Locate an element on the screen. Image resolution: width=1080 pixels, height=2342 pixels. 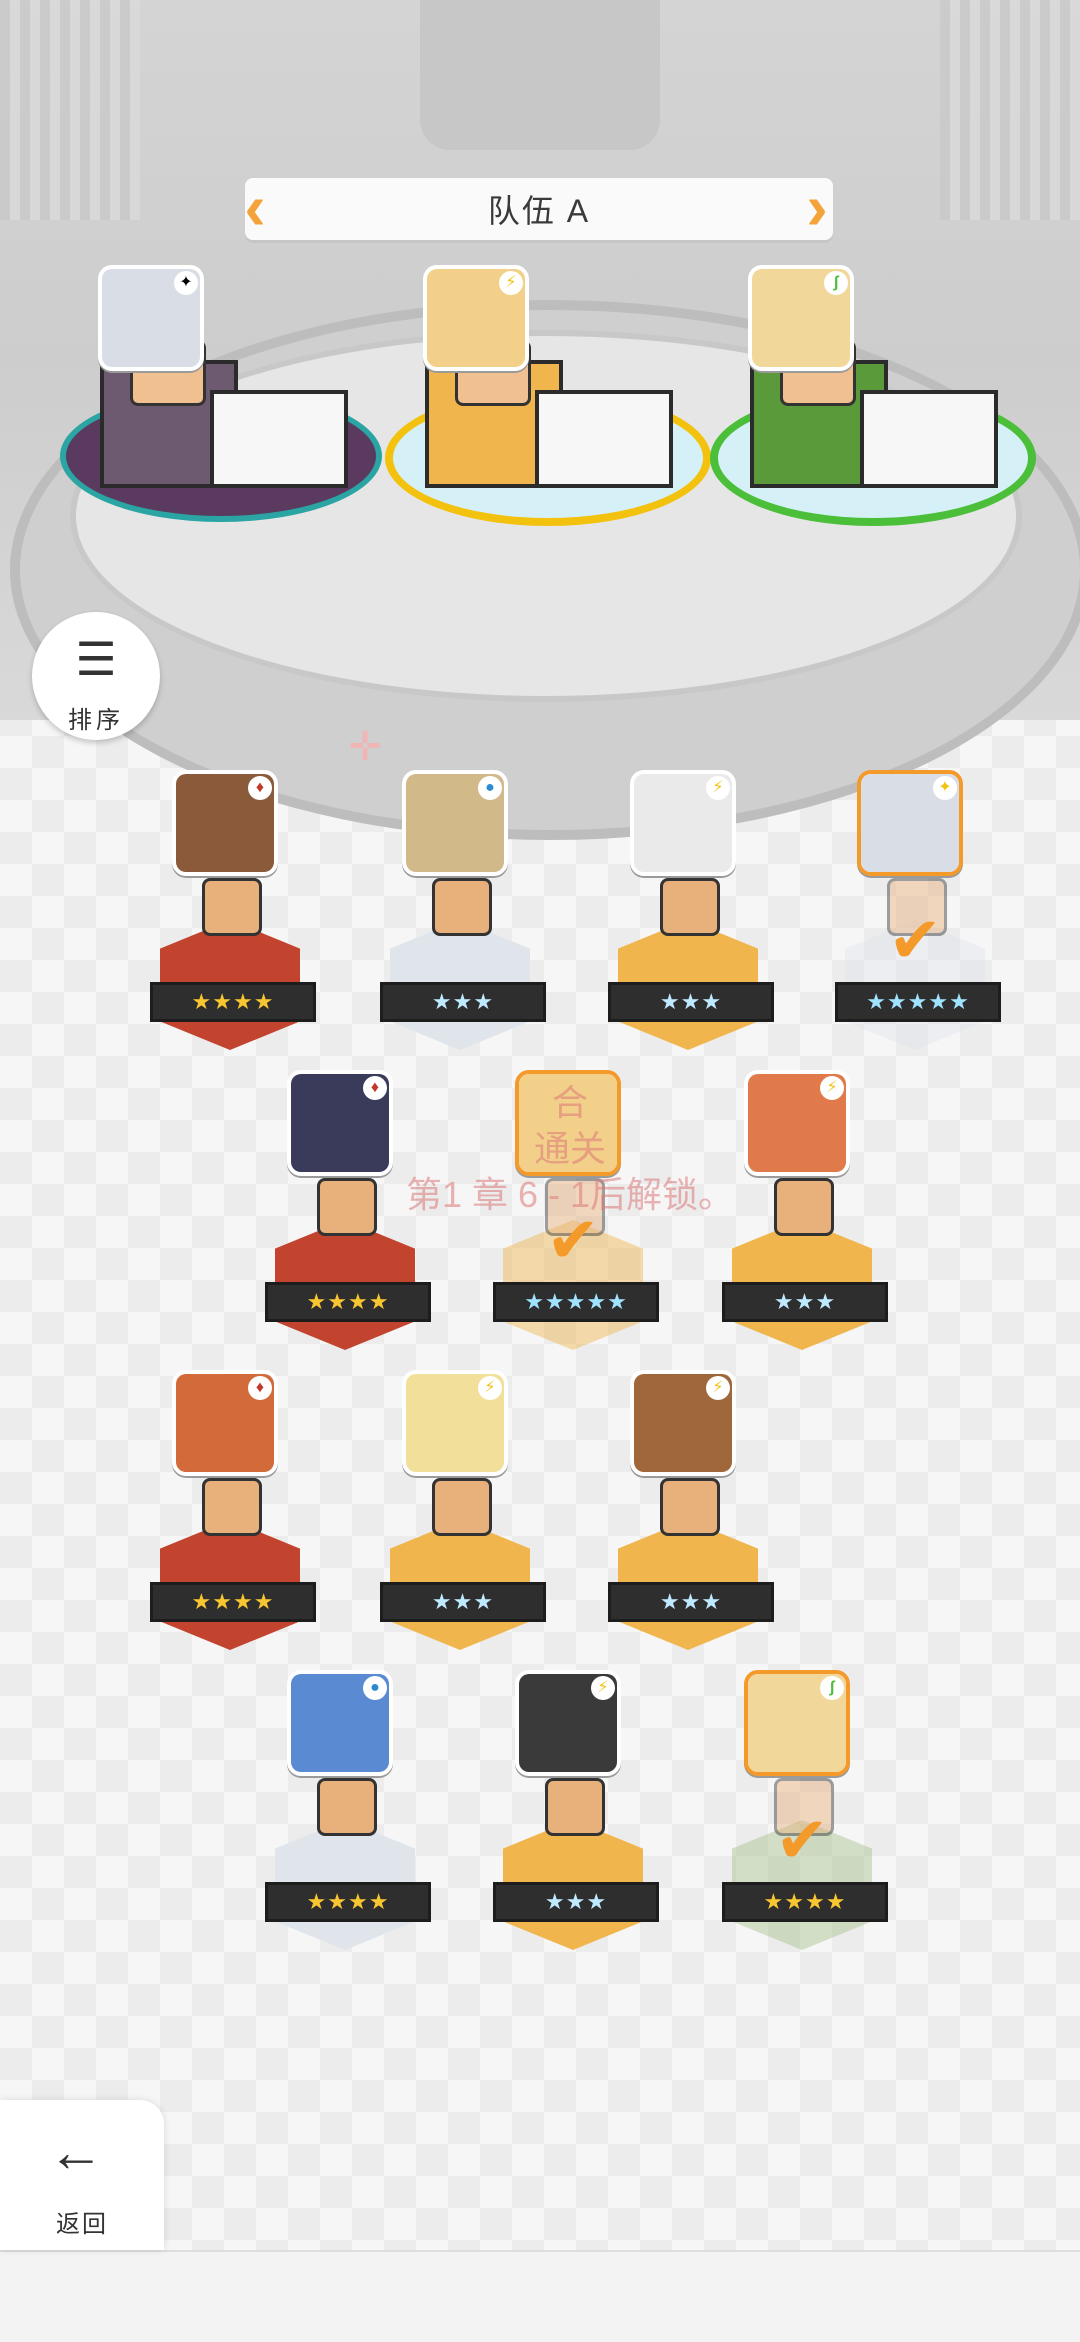
team-slot-3: ʃ is located at coordinates (873, 407).